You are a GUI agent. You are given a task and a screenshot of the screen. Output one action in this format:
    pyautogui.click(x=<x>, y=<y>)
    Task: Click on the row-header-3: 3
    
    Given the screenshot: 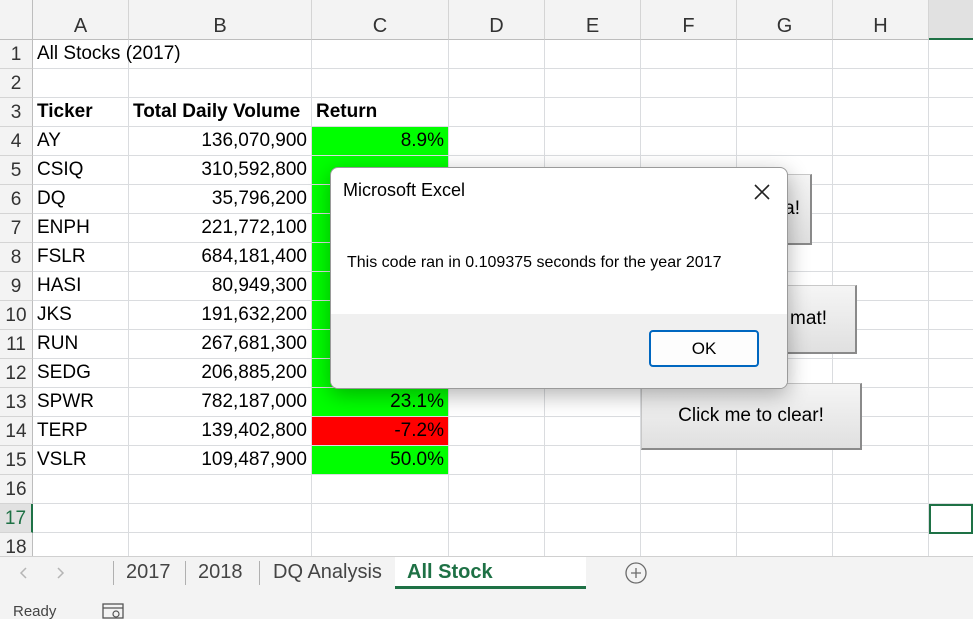 What is the action you would take?
    pyautogui.click(x=16, y=112)
    